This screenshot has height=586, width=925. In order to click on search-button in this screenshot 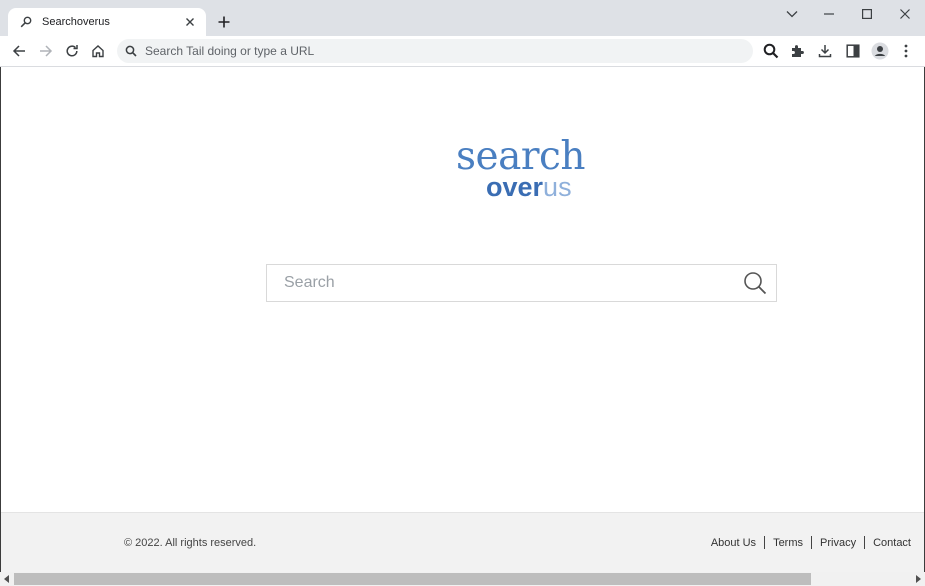, I will do `click(771, 51)`.